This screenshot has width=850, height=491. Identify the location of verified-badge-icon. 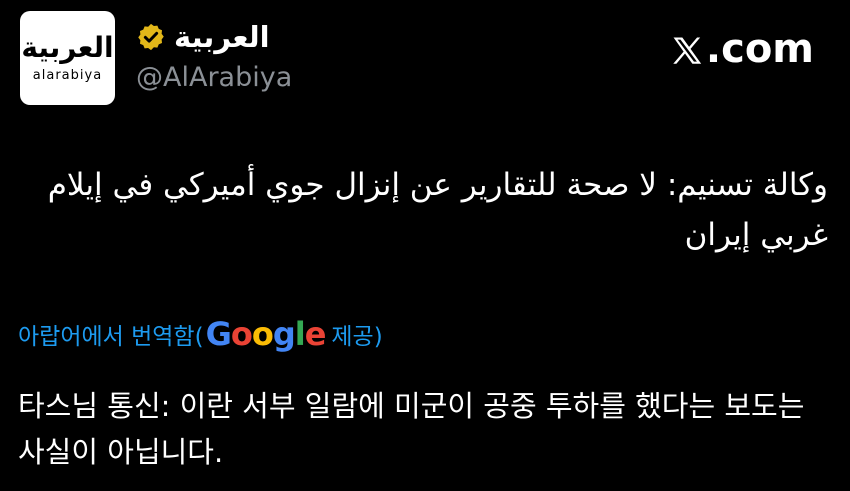
(151, 37).